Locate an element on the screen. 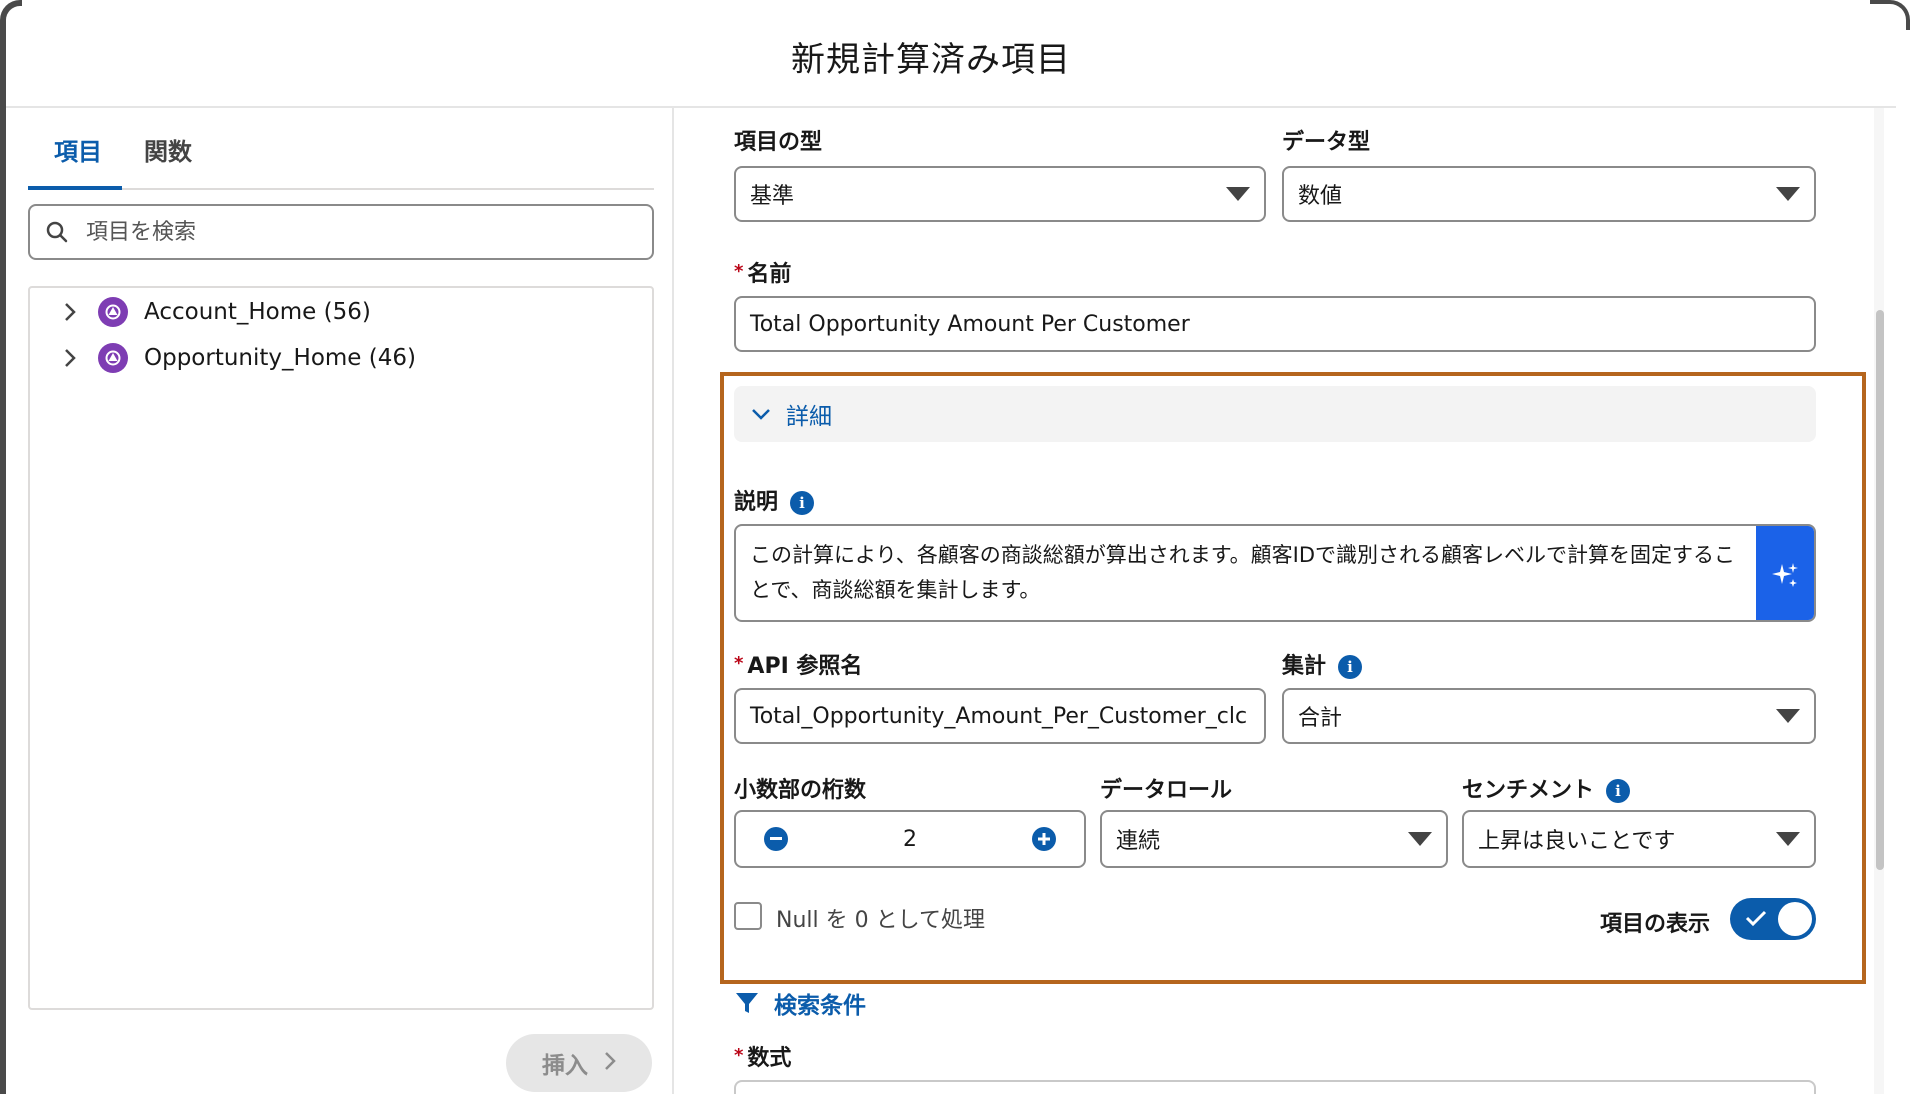 The image size is (1914, 1094). tab-fields: 項目 is located at coordinates (78, 149).